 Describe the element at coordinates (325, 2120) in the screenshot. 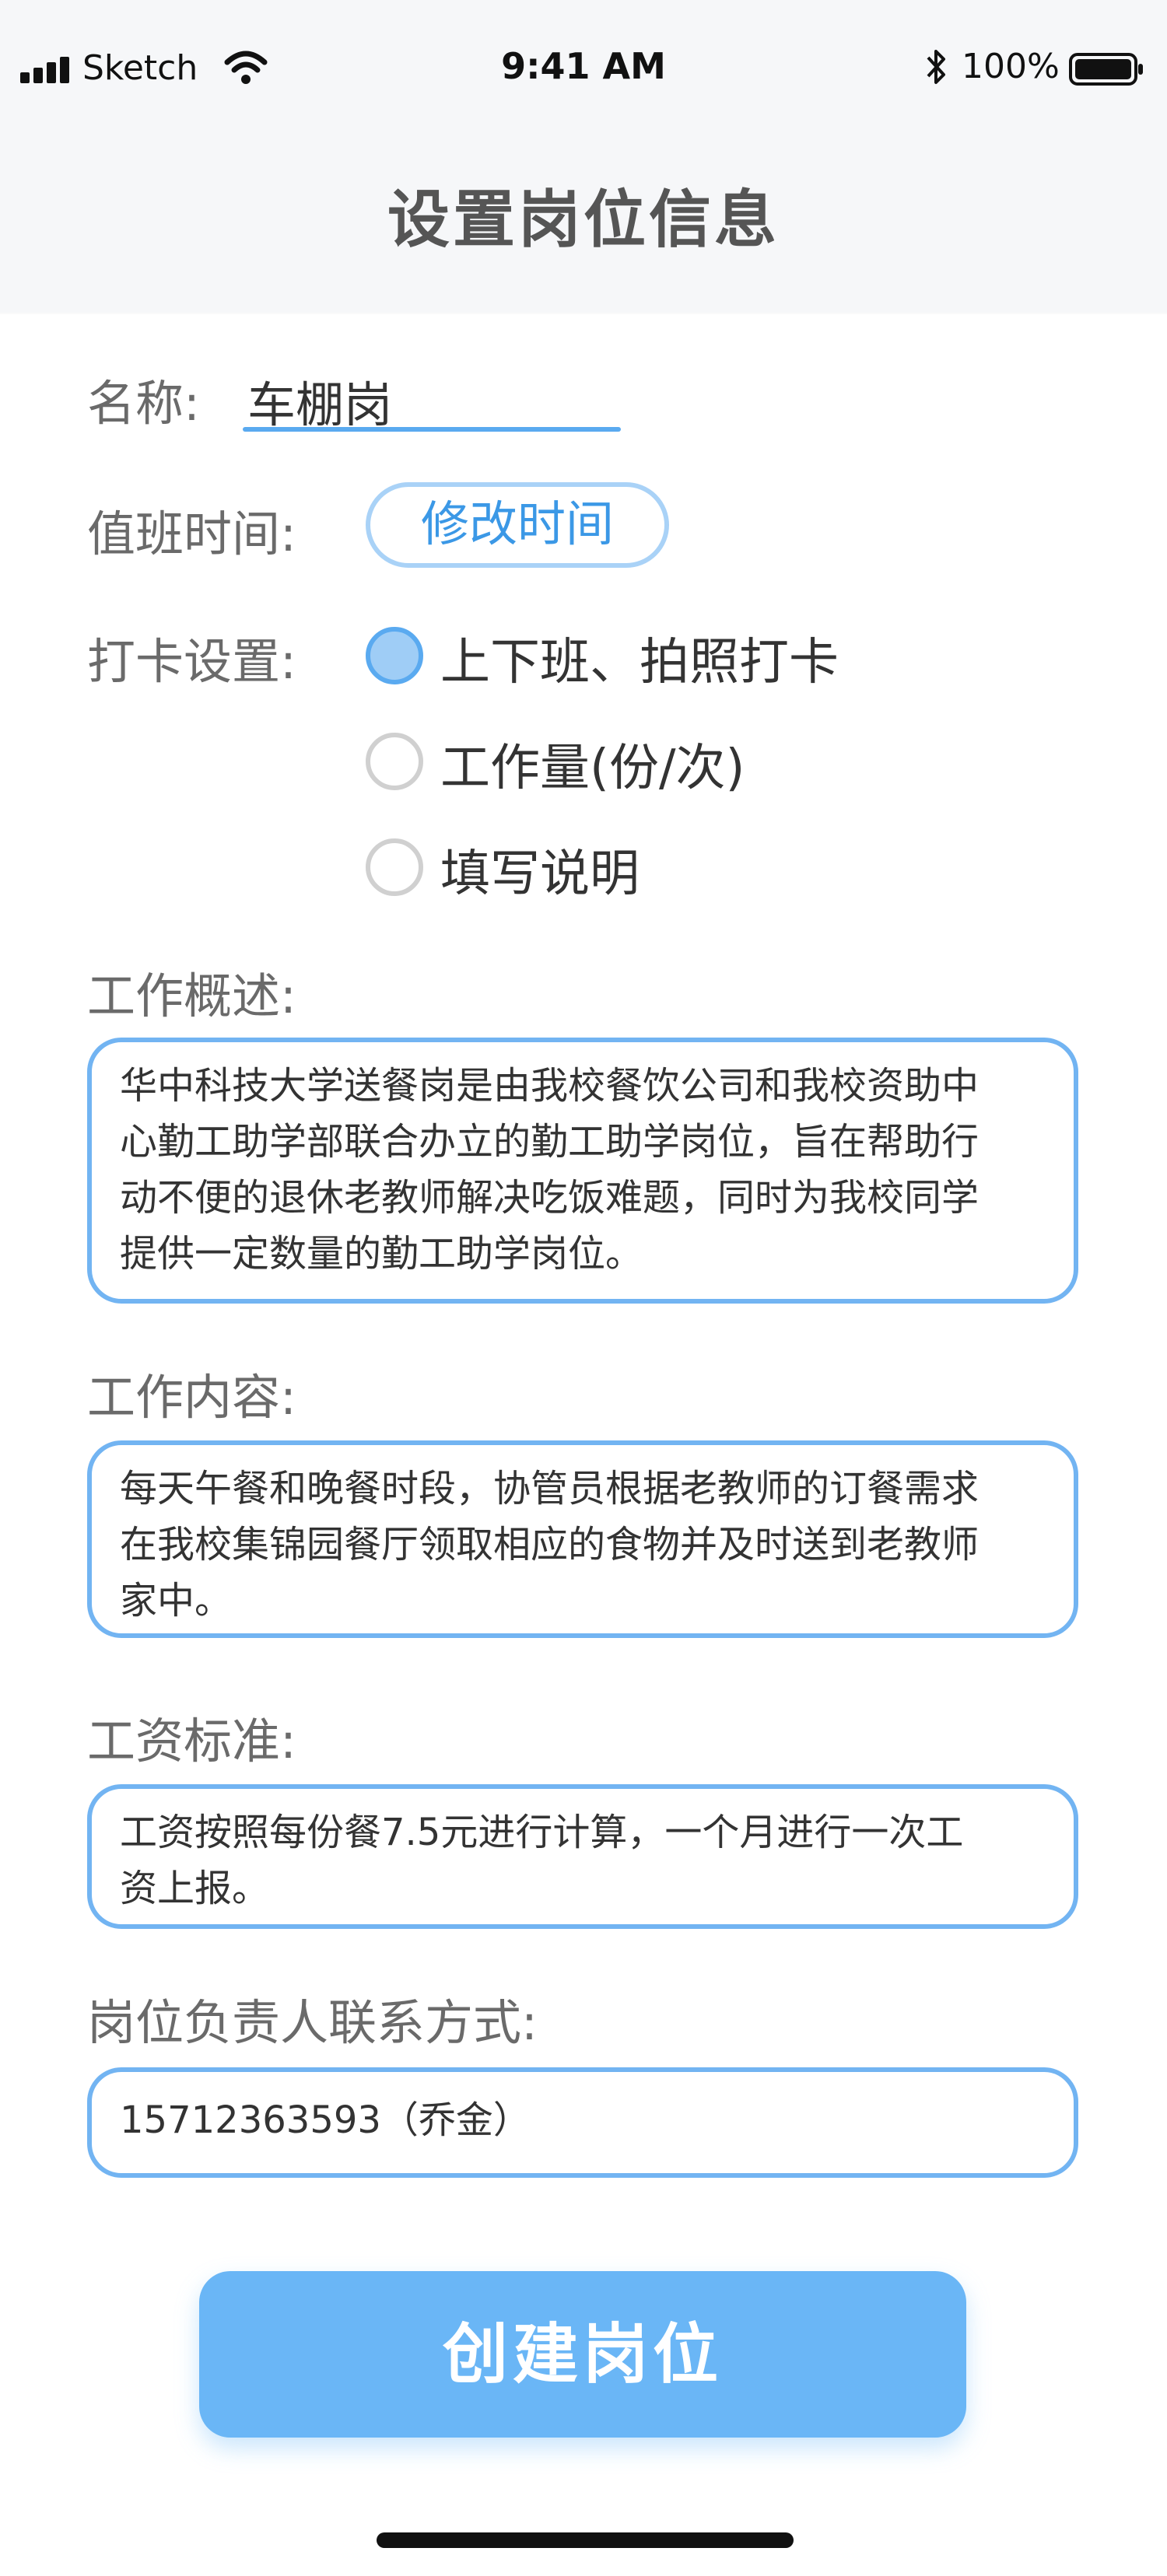

I see `contact-value: 15712363593（乔金）` at that location.